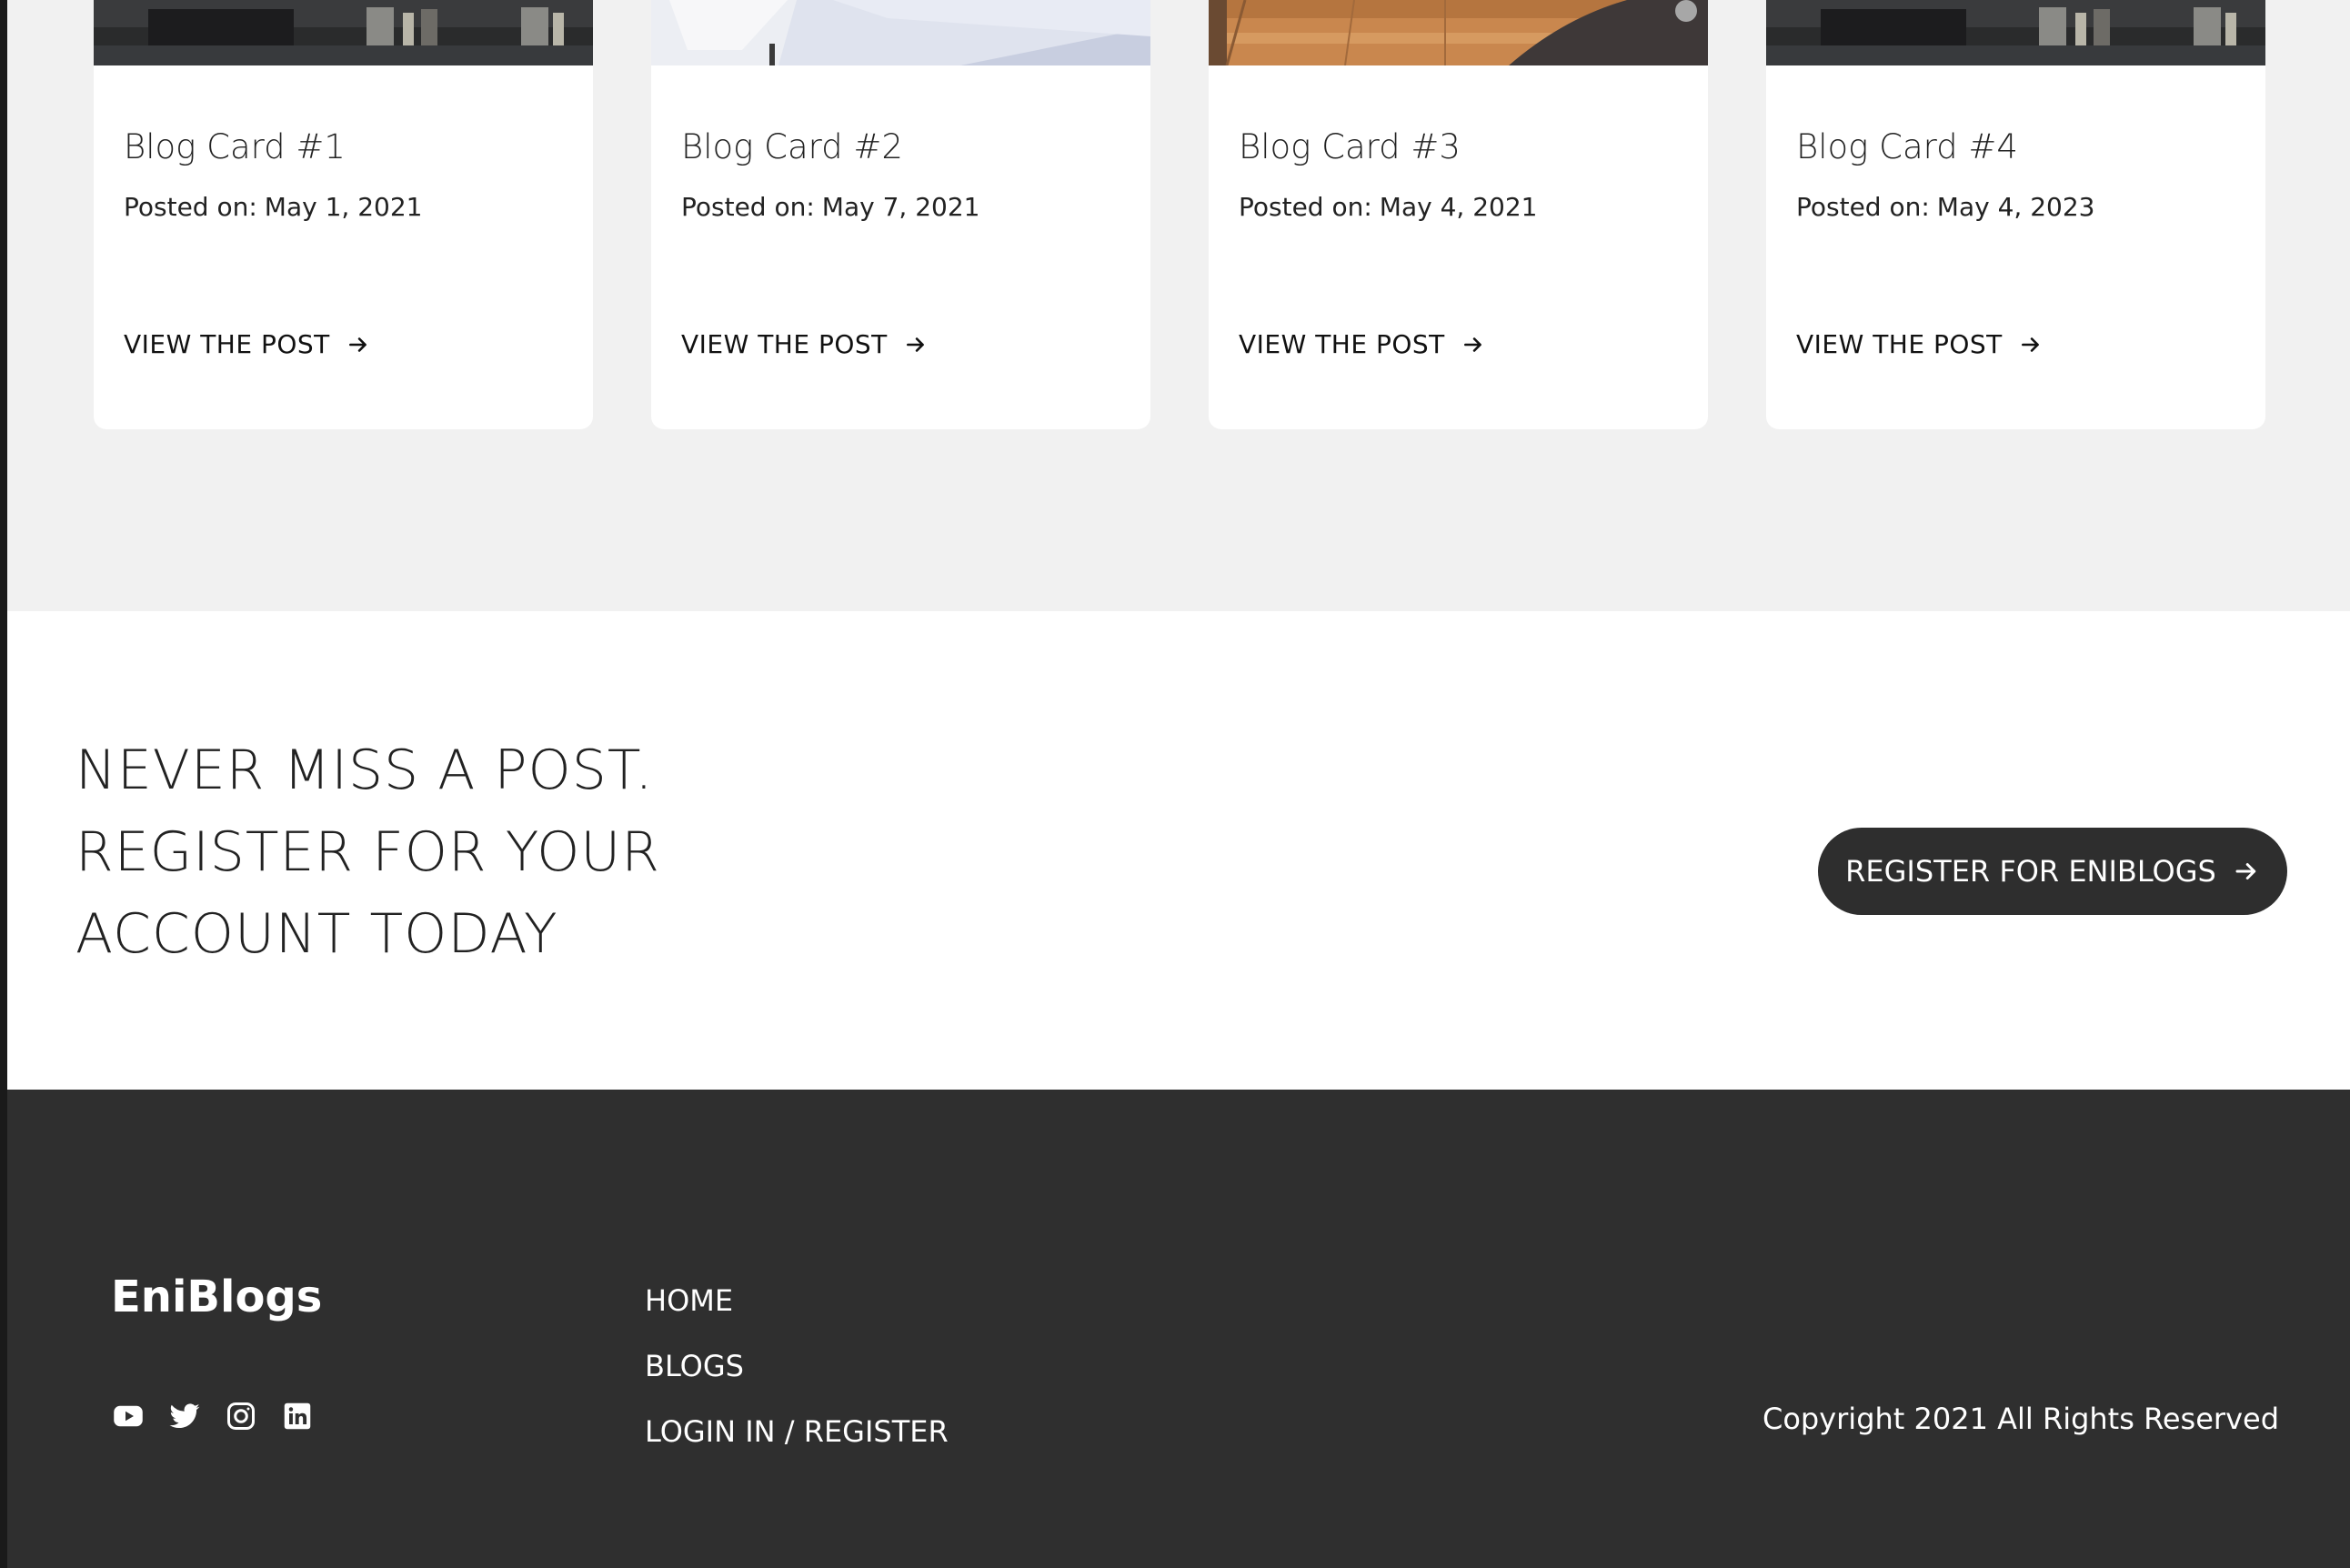 Image resolution: width=2350 pixels, height=1568 pixels. Describe the element at coordinates (2015, 207) in the screenshot. I see `blog-card-date-value: May 4, 2023` at that location.